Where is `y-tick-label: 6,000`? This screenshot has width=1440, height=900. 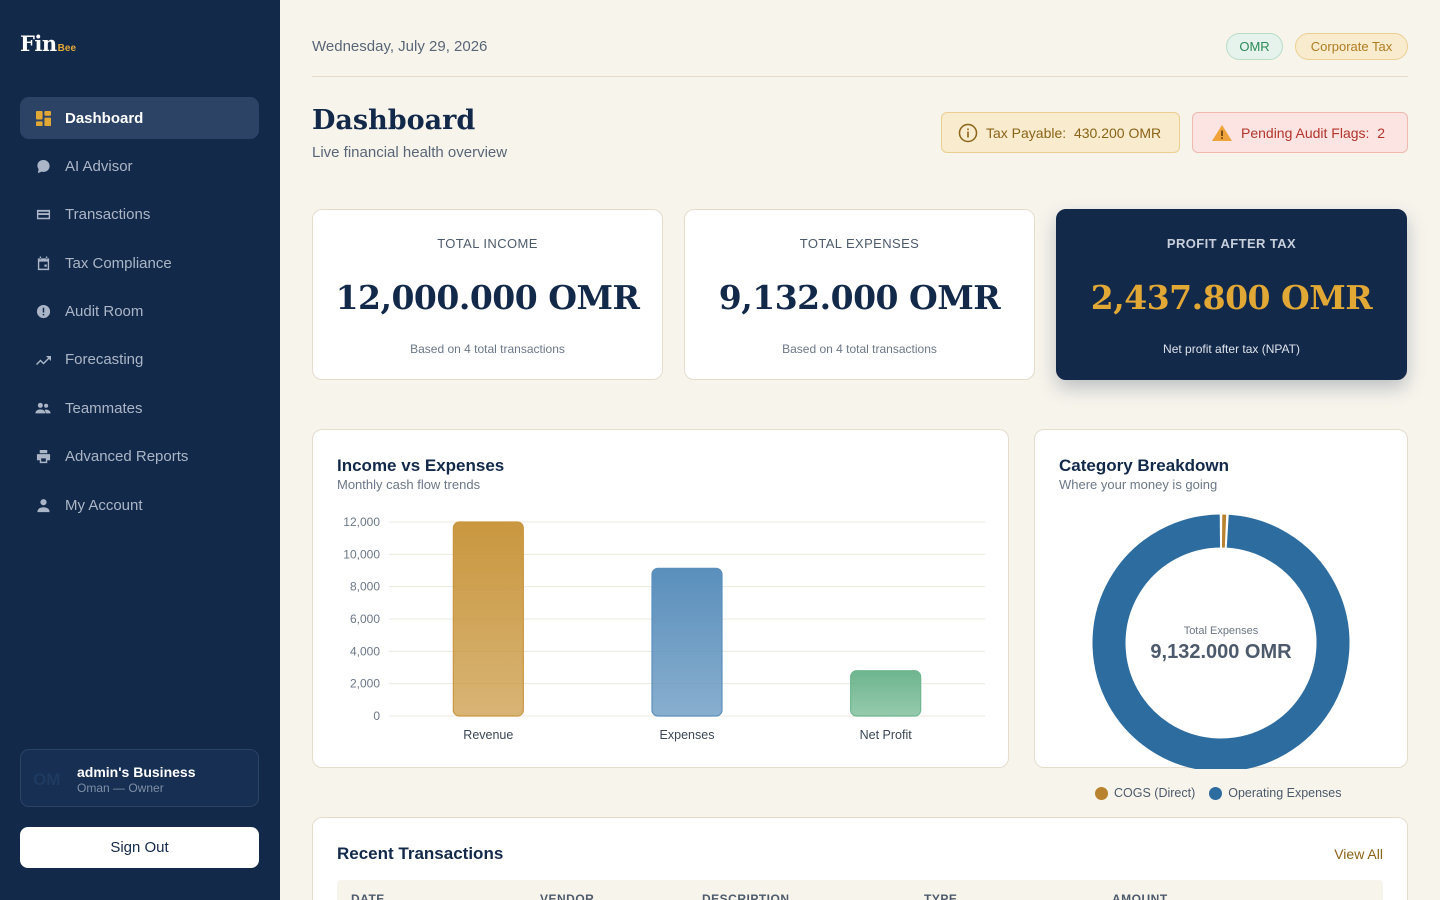 y-tick-label: 6,000 is located at coordinates (365, 619).